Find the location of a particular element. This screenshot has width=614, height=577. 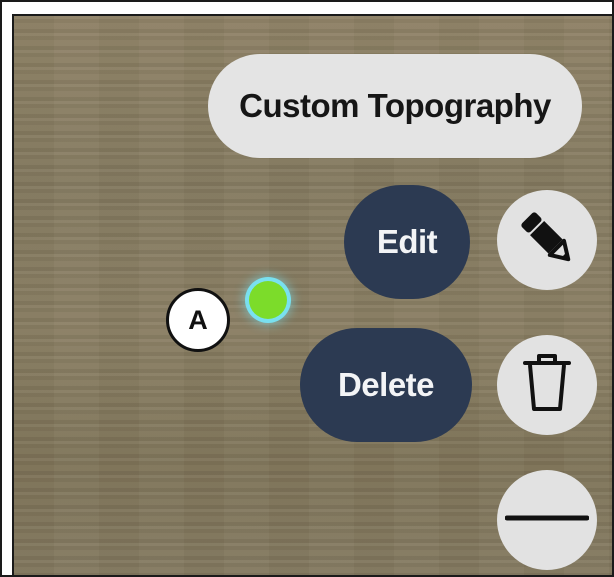

delete-fab is located at coordinates (547, 385).